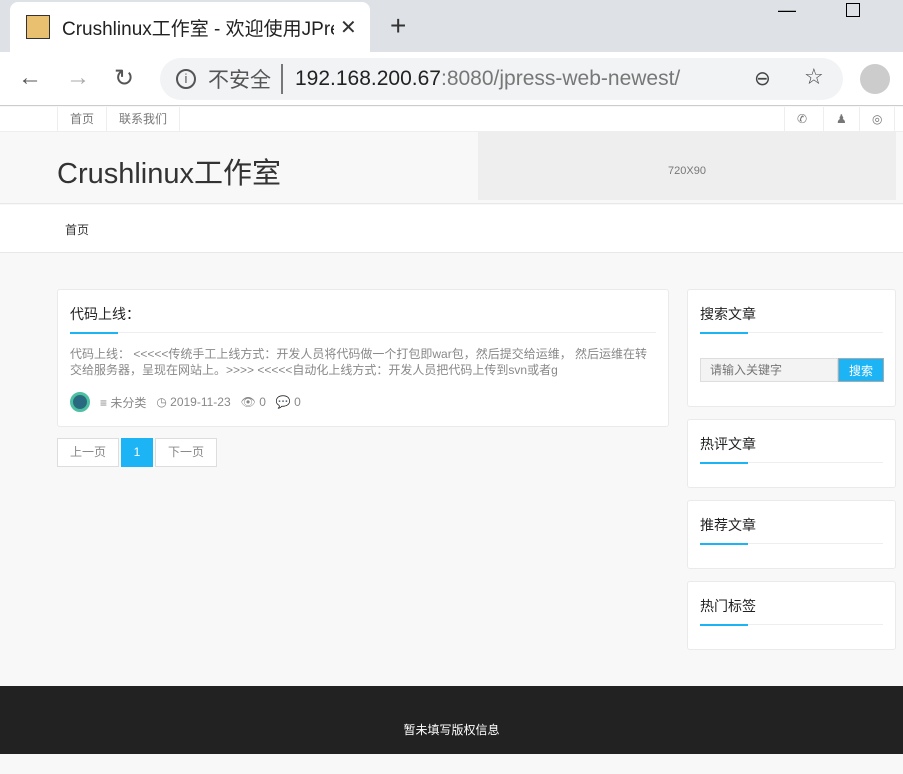 The width and height of the screenshot is (903, 774). I want to click on info-icon: i, so click(186, 79).